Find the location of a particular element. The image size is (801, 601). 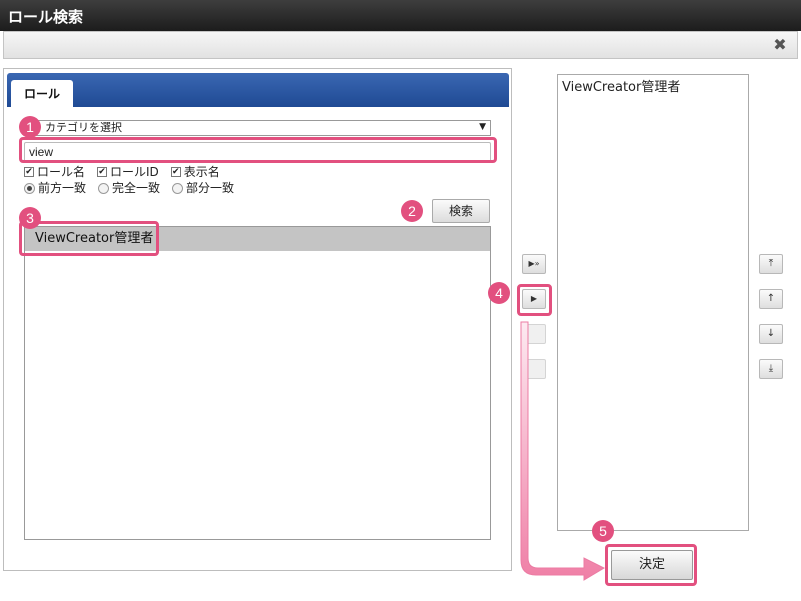

checkbox-label: 表示名 is located at coordinates (201, 172).